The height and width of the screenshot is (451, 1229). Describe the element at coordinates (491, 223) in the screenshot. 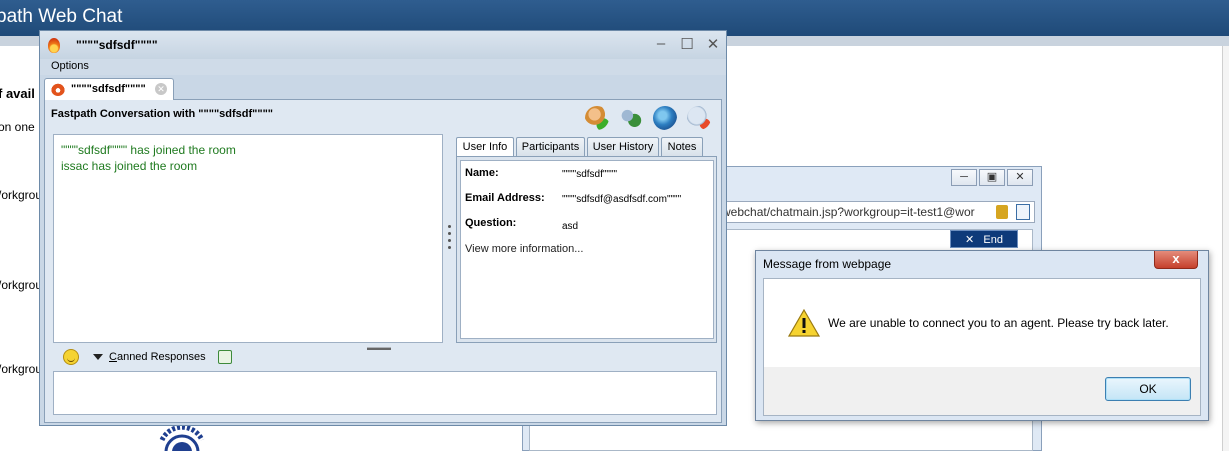

I see `question-label: Question:` at that location.